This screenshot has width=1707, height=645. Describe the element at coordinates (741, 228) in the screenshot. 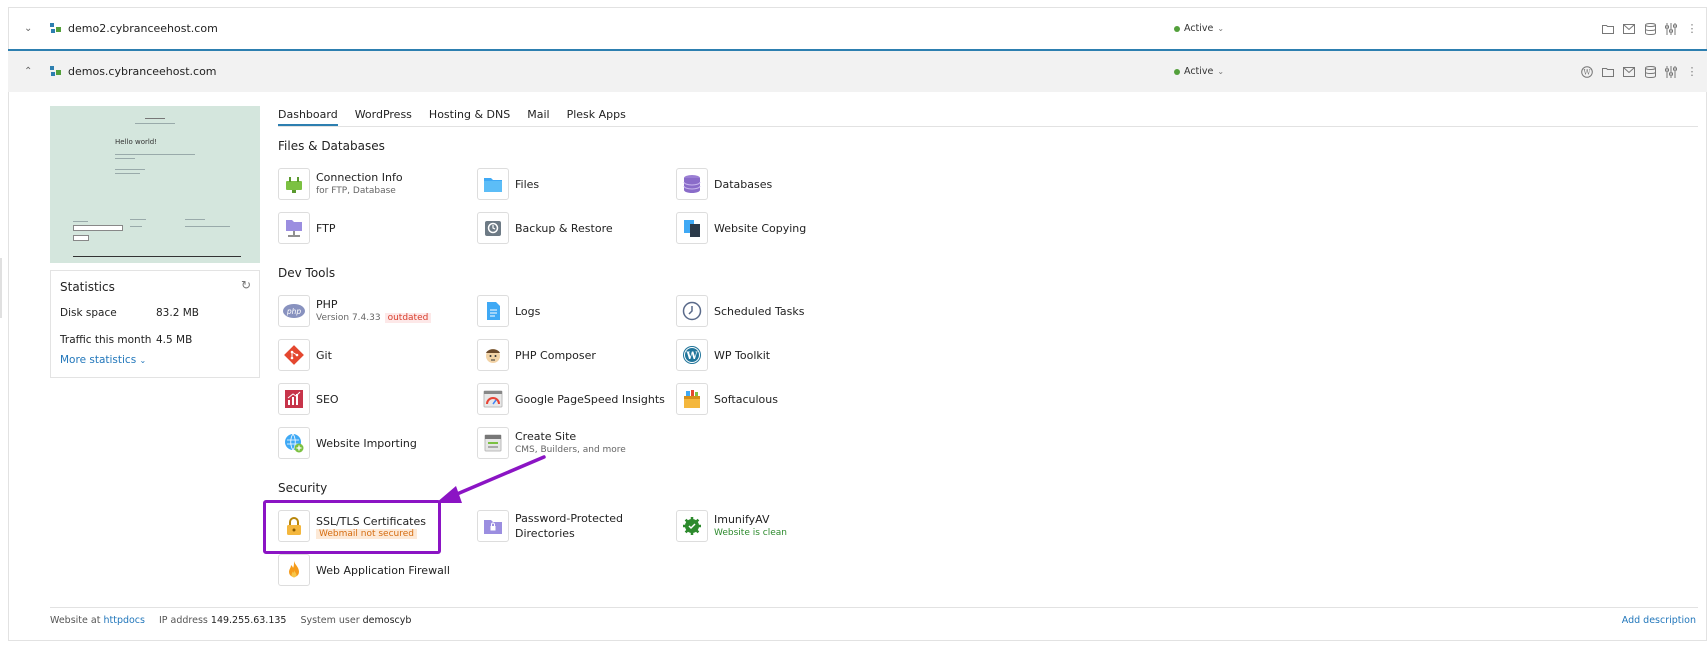

I see `tool-website-copying: Website Copying` at that location.